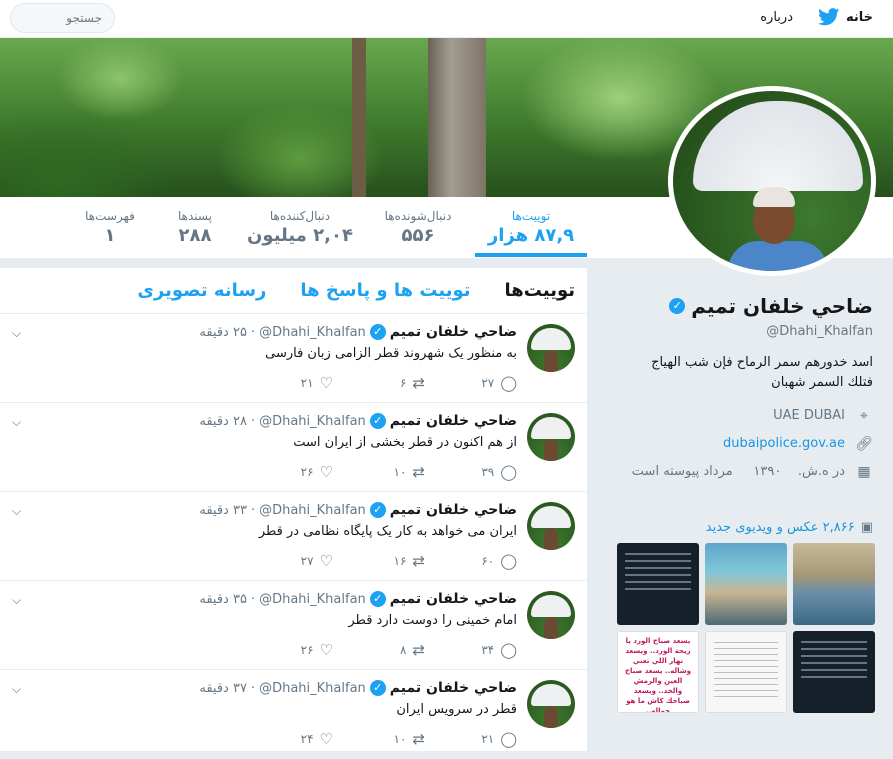  Describe the element at coordinates (471, 472) in the screenshot. I see `reply-button: ◯ ۳۹` at that location.